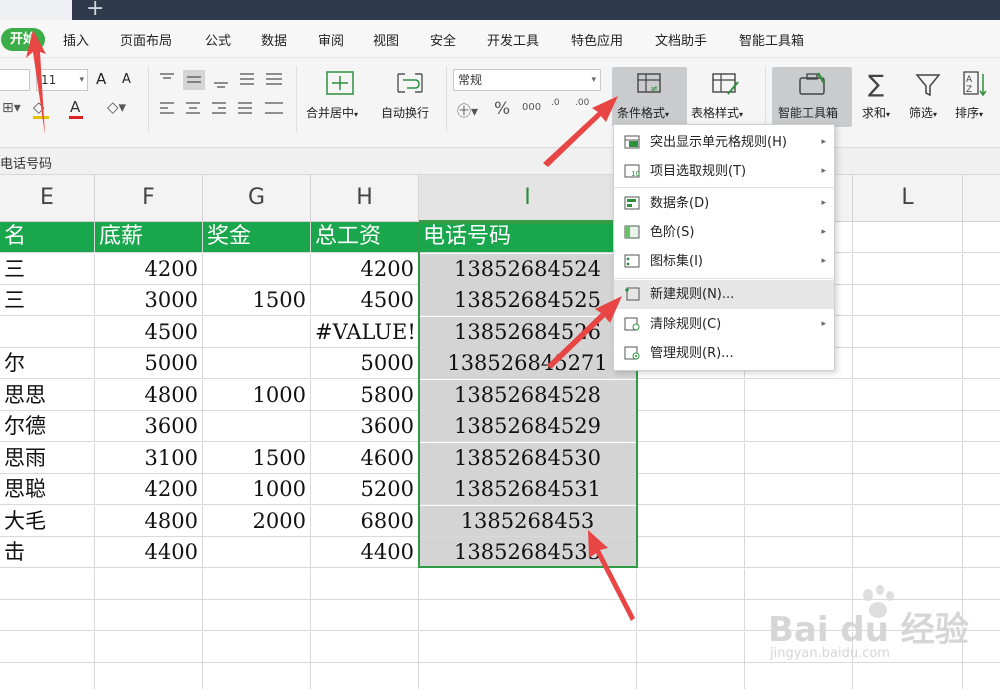  I want to click on watermark-url: jingyan.baidu.com, so click(830, 653).